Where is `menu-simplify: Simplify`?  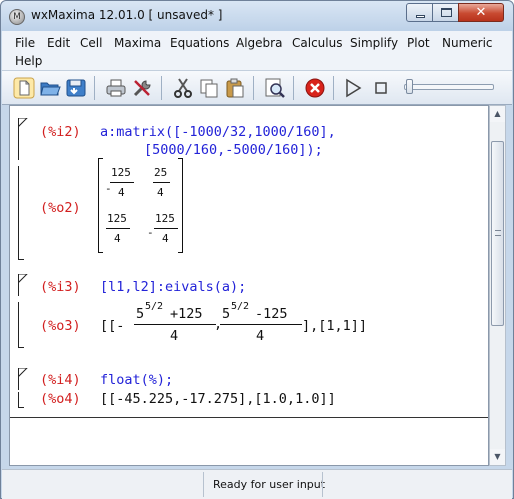
menu-simplify: Simplify is located at coordinates (374, 43).